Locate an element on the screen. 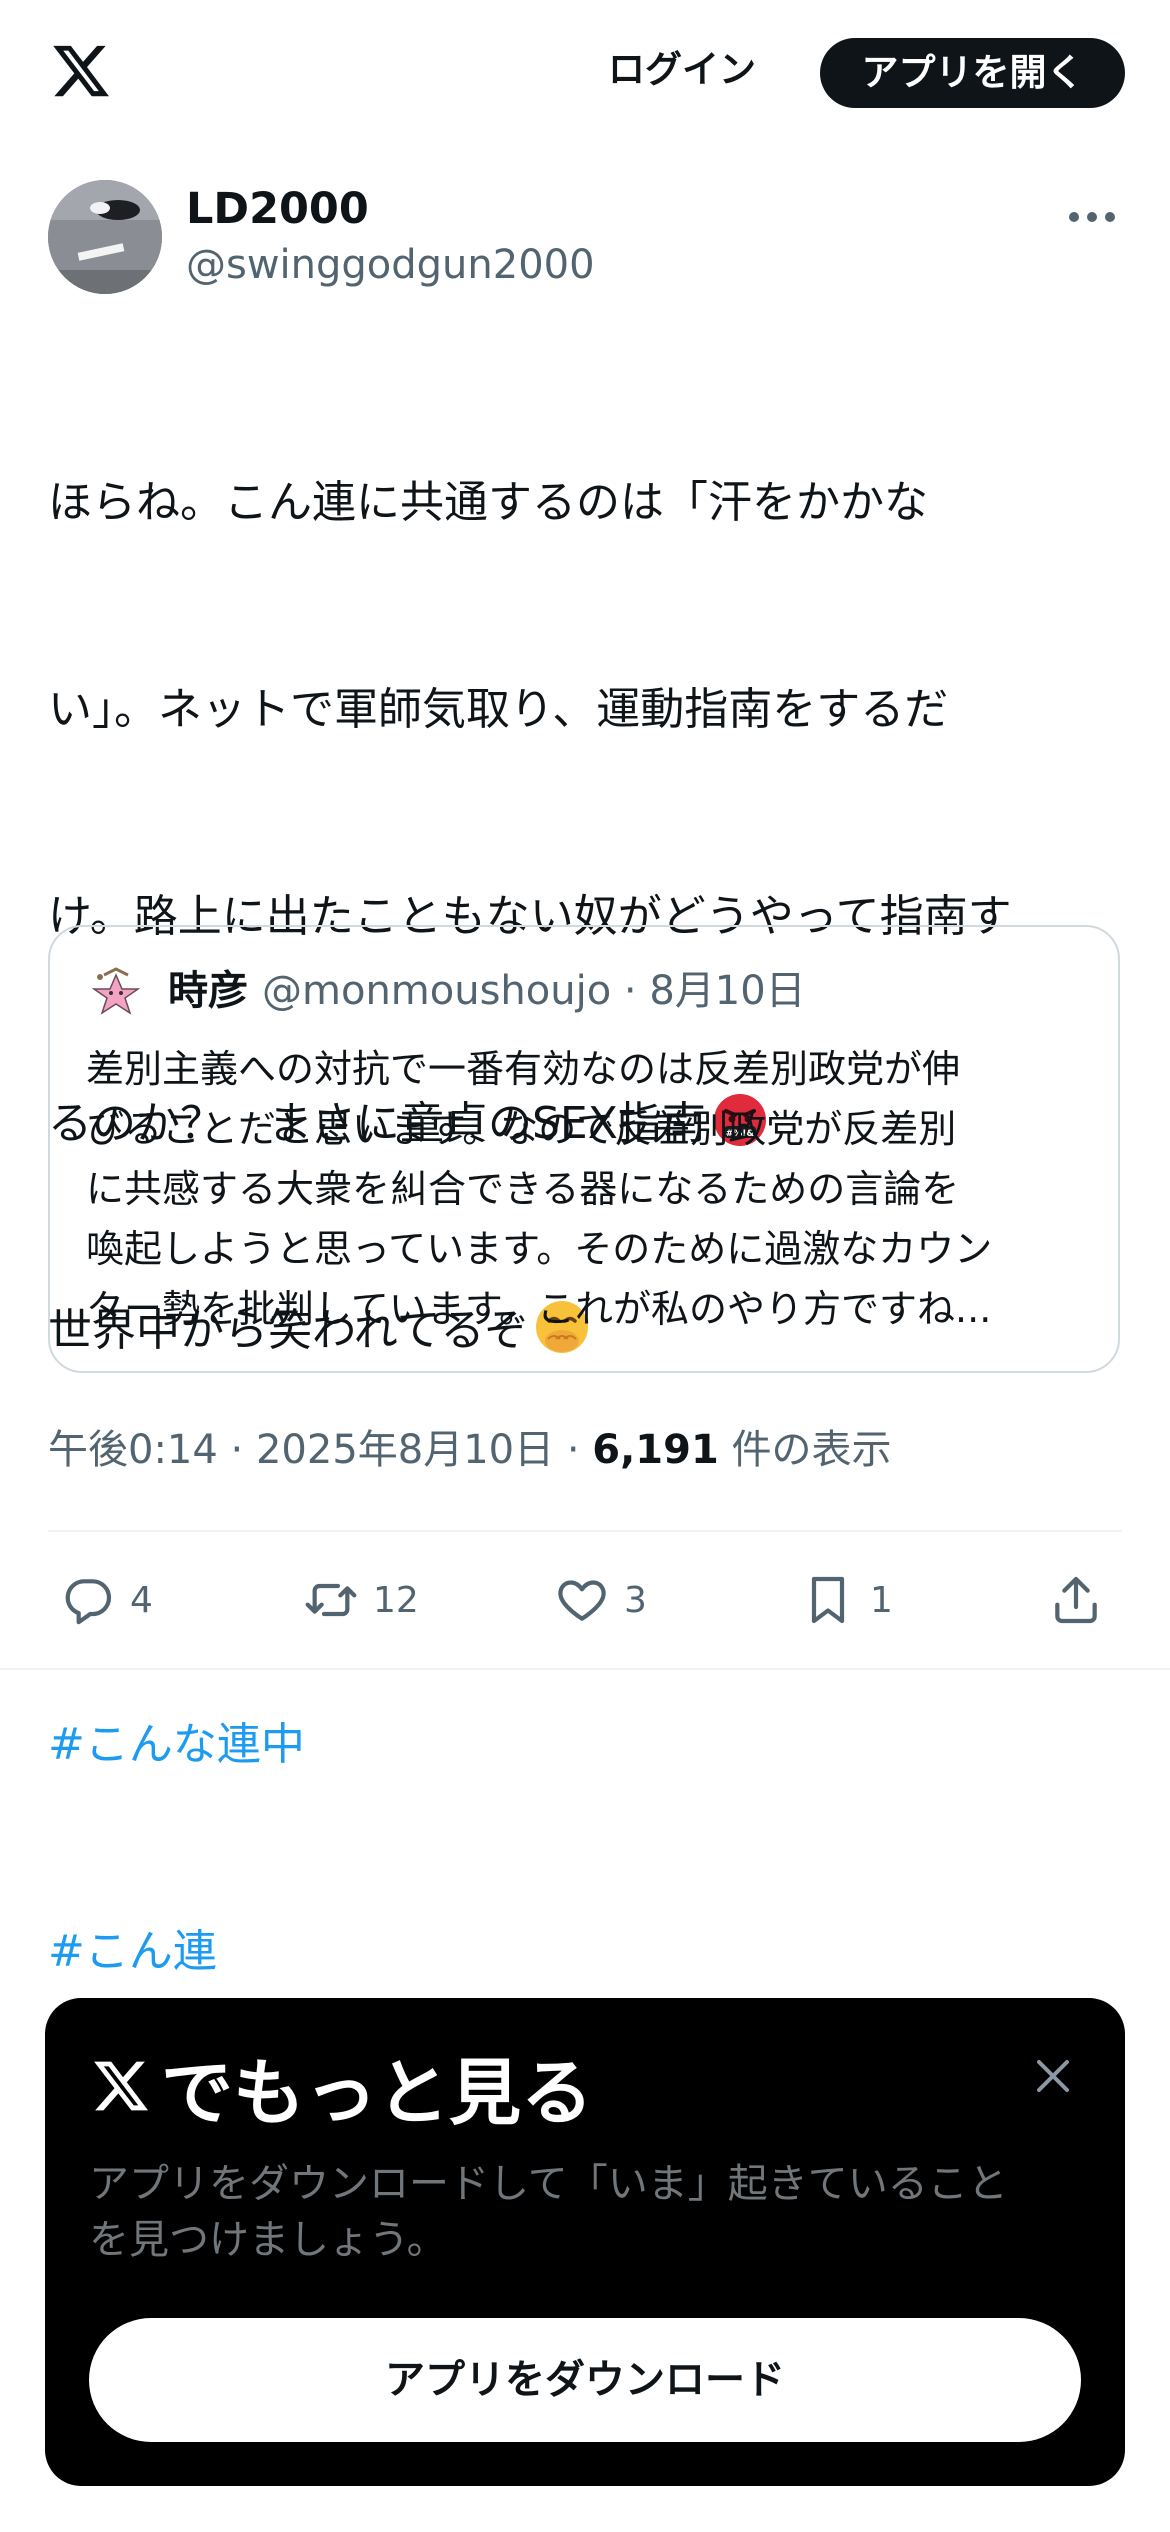 This screenshot has width=1170, height=2532. hashtag-link: #こんな連中 is located at coordinates (585, 1744).